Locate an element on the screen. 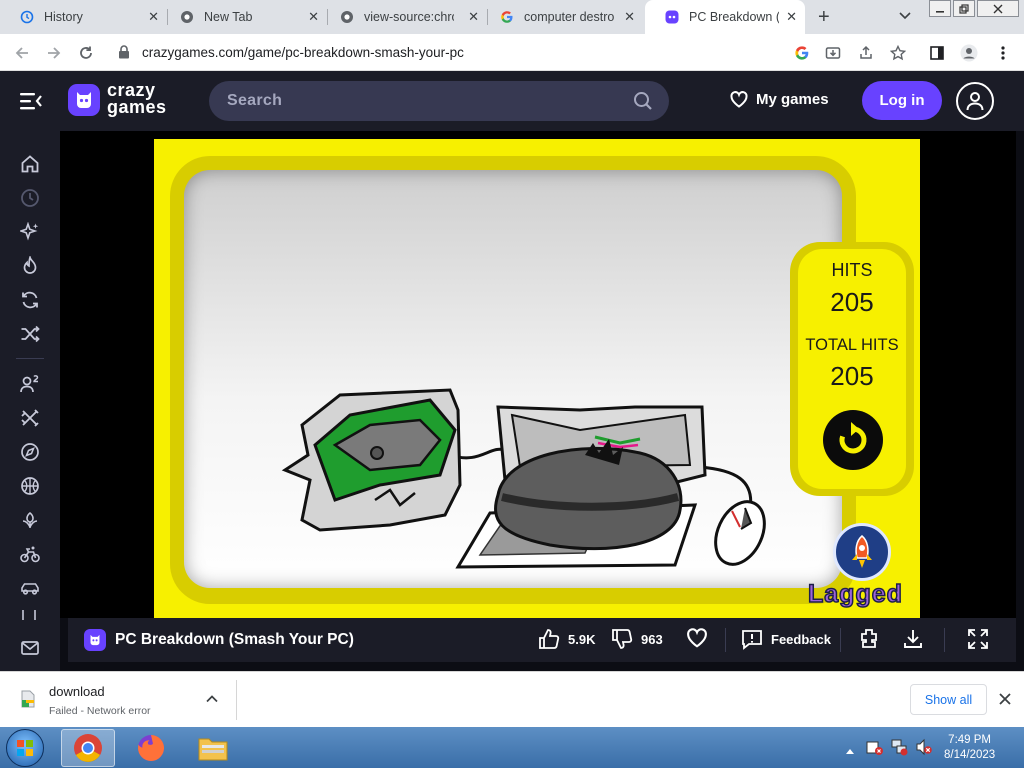 This screenshot has height=768, width=1024. dislike-button: 963 is located at coordinates (637, 639).